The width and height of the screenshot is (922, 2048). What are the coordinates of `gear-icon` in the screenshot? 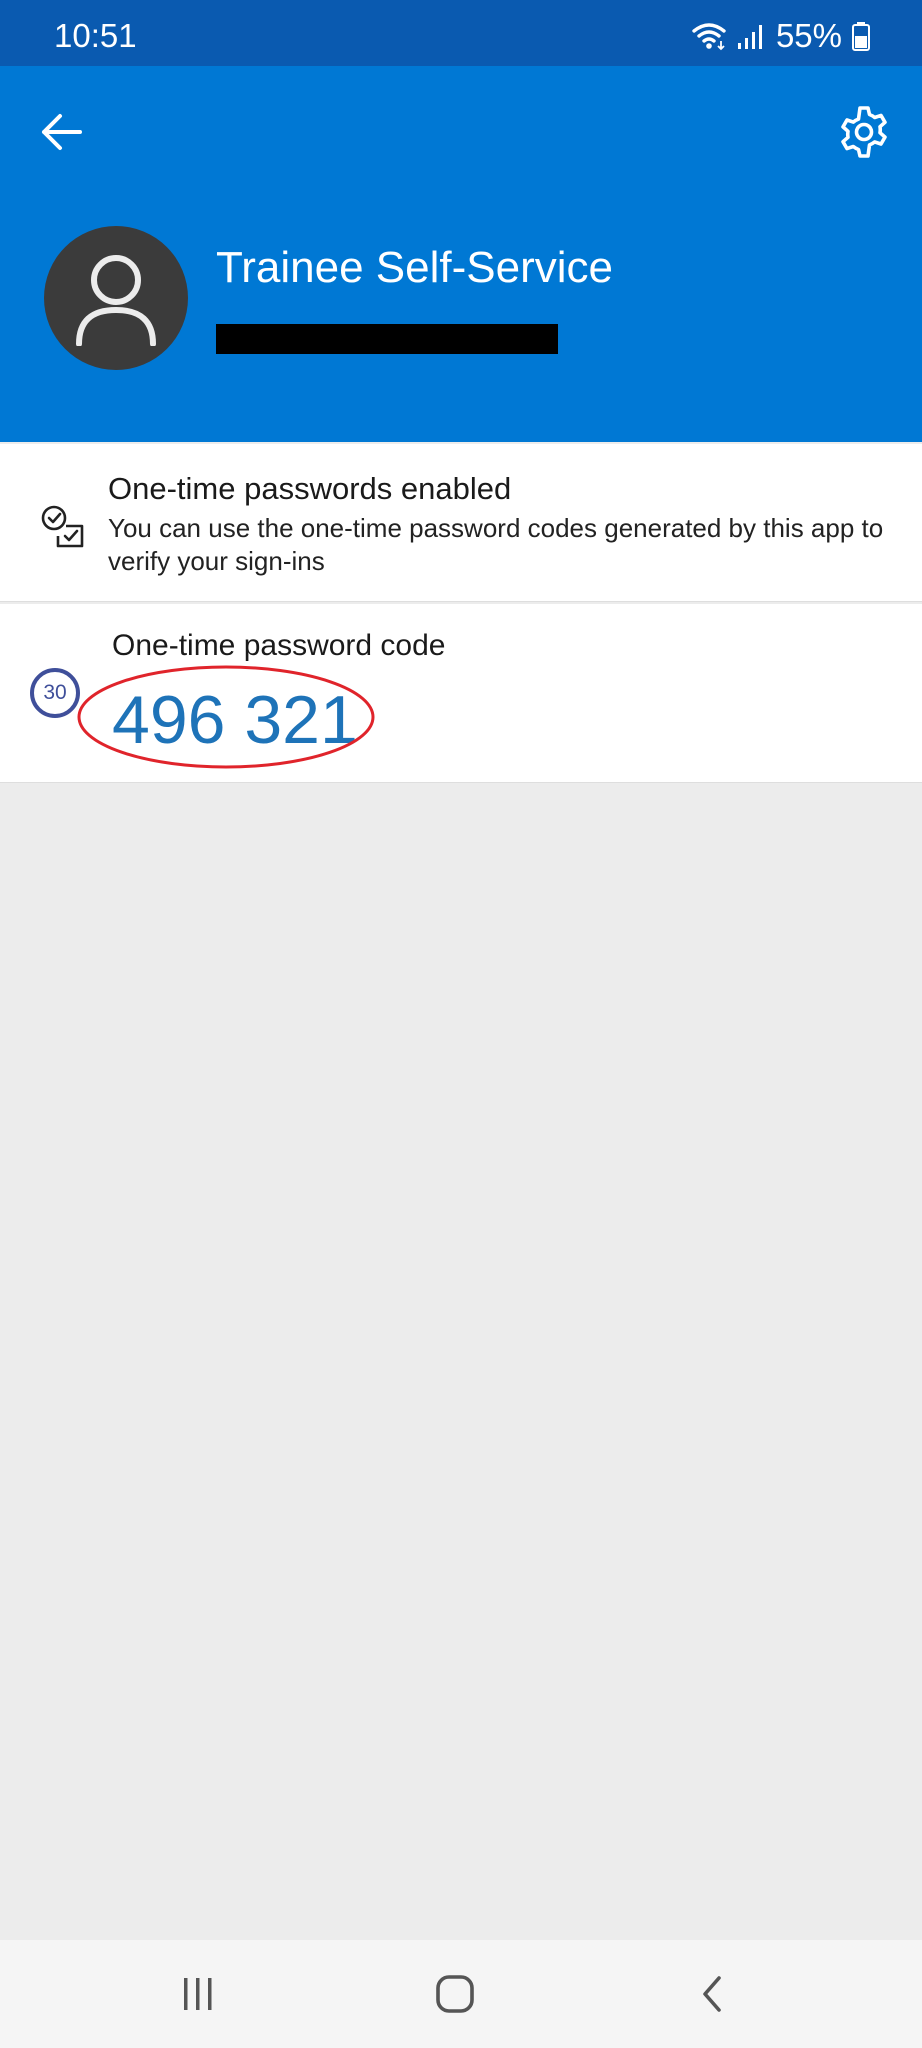 It's located at (864, 132).